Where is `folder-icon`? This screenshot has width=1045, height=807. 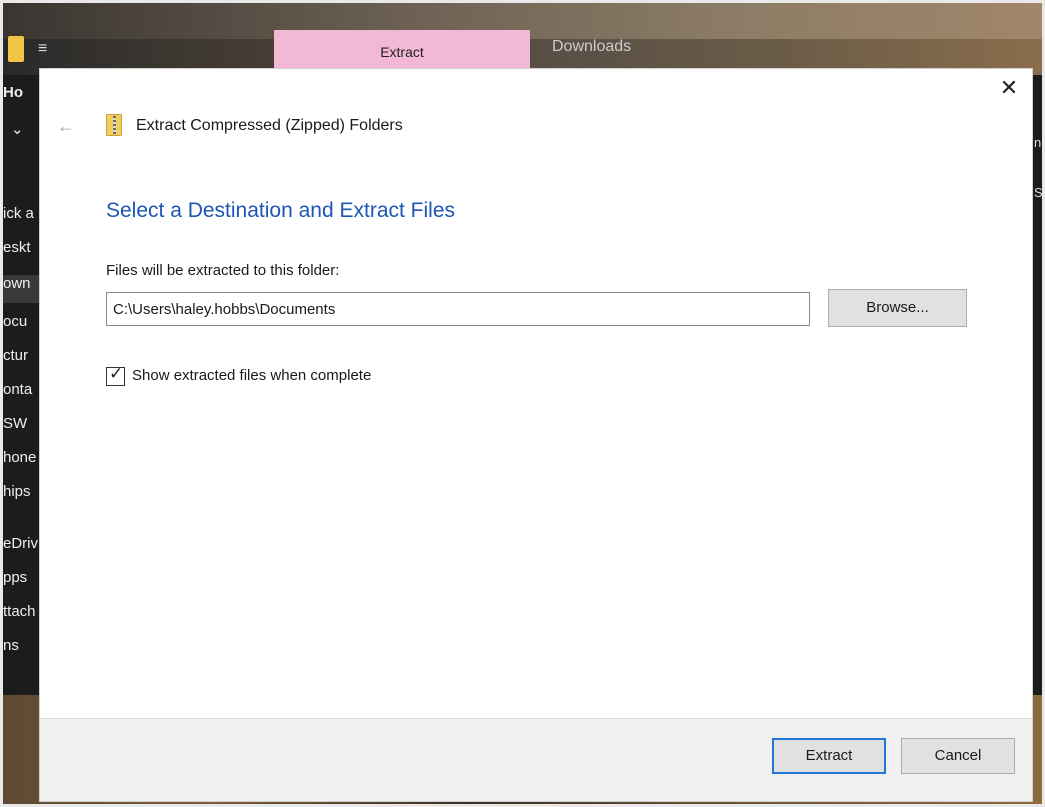
folder-icon is located at coordinates (16, 49).